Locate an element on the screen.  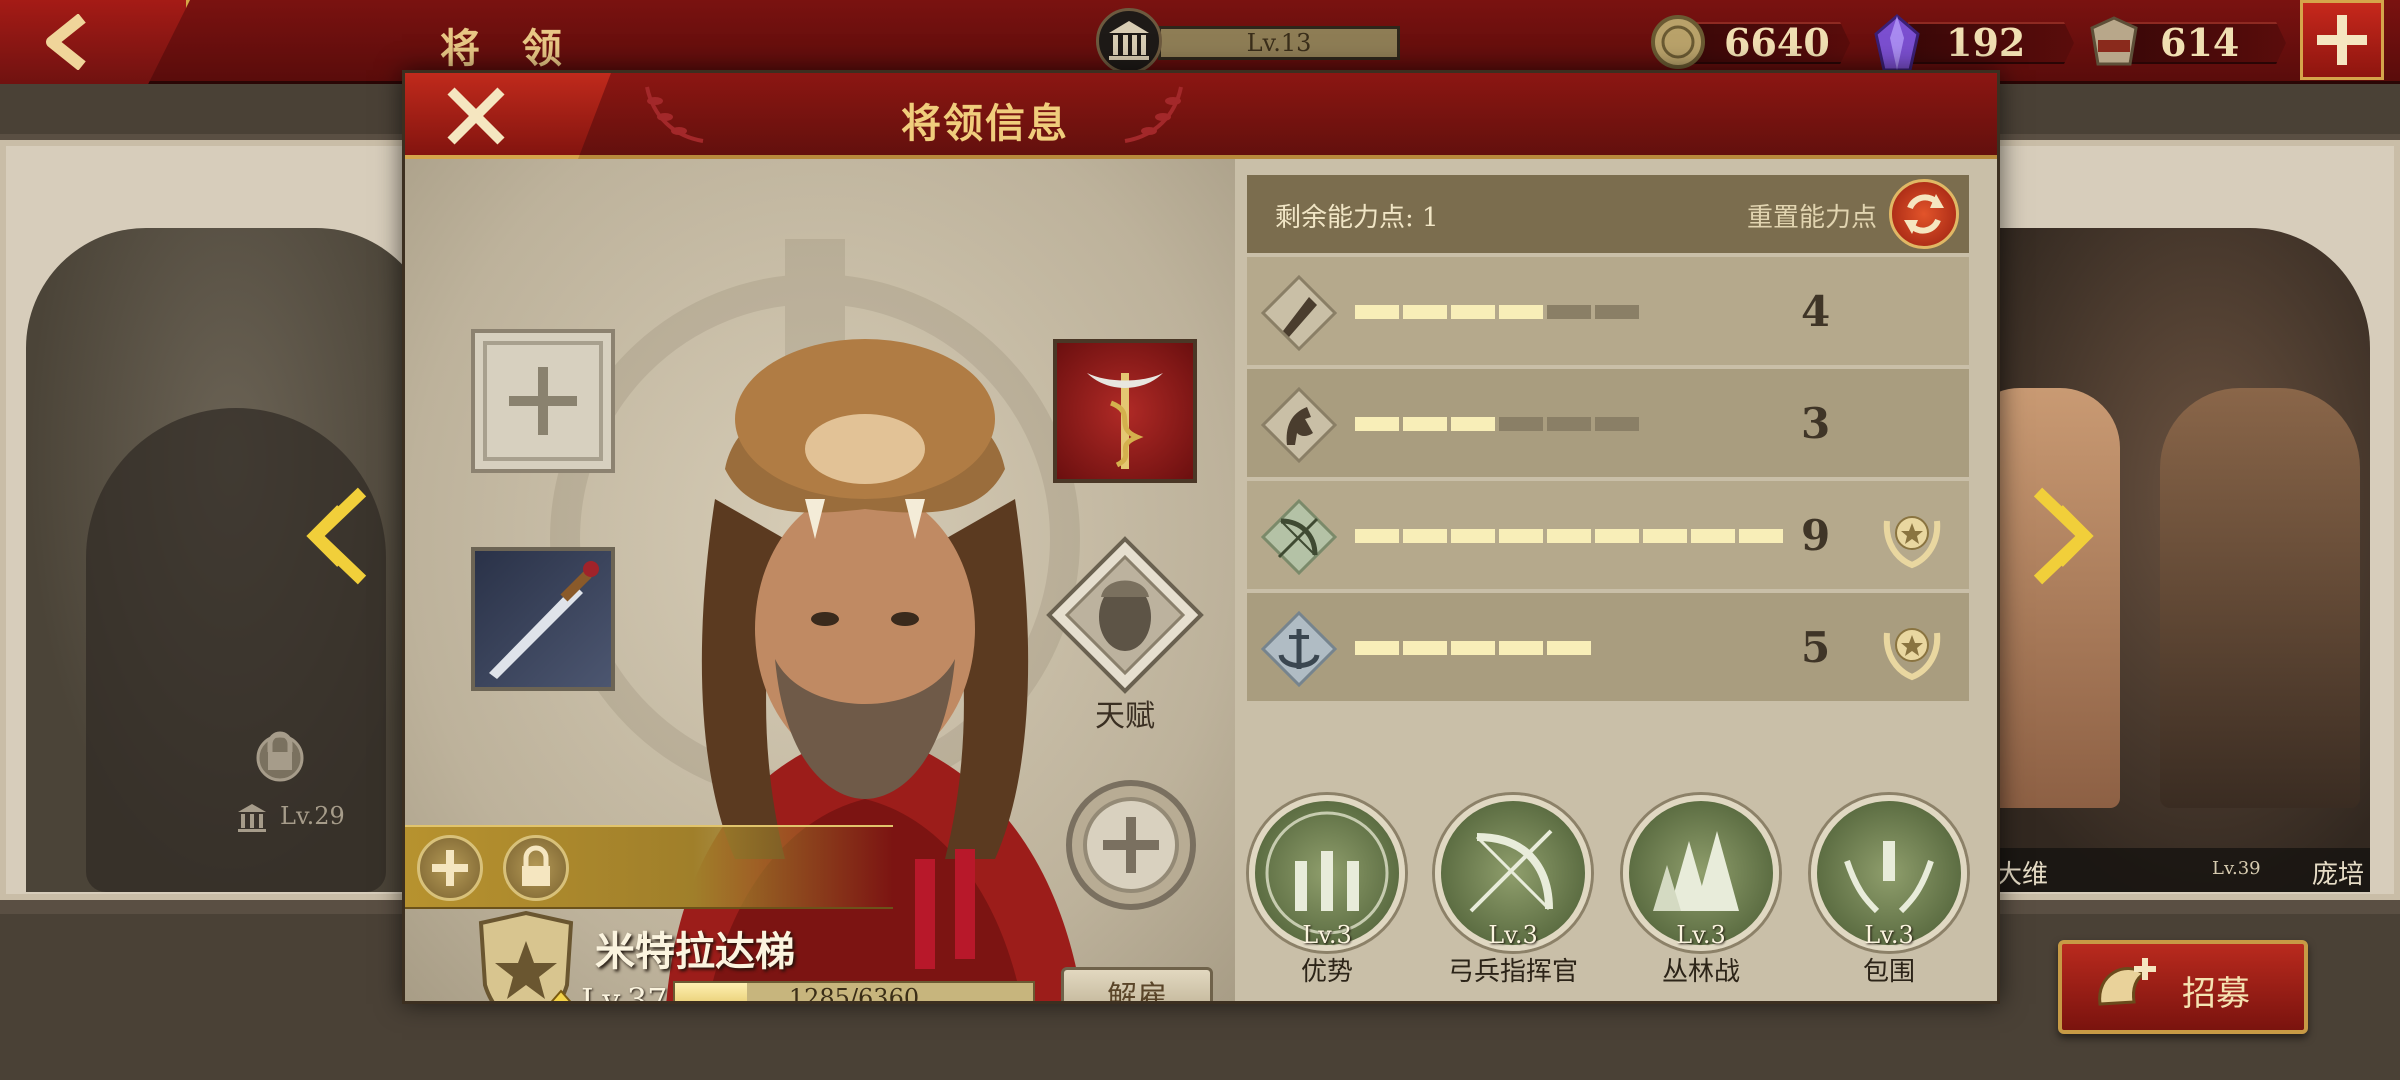
skill-name: 优势 is located at coordinates (1326, 972).